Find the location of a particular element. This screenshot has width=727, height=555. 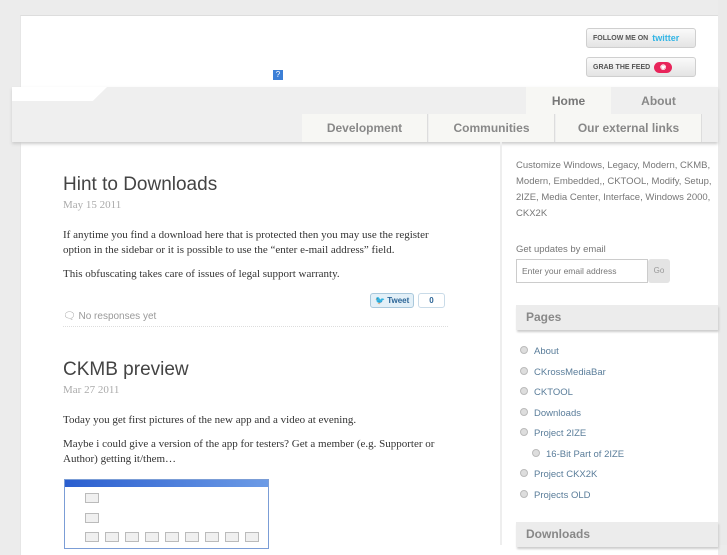

page-link: Project CKX2K is located at coordinates (572, 479).